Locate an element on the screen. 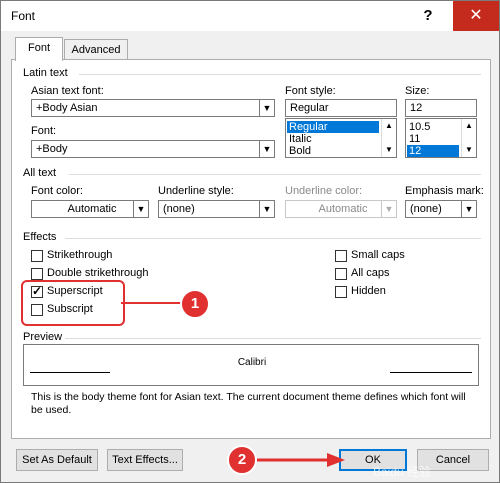  emphasis-mark-value: (none) is located at coordinates (426, 209).